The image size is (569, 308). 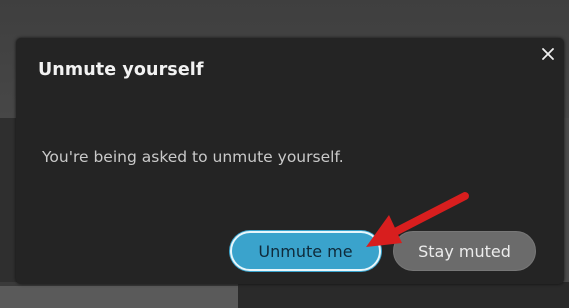 What do you see at coordinates (464, 251) in the screenshot?
I see `stay-muted-button: Stay muted` at bounding box center [464, 251].